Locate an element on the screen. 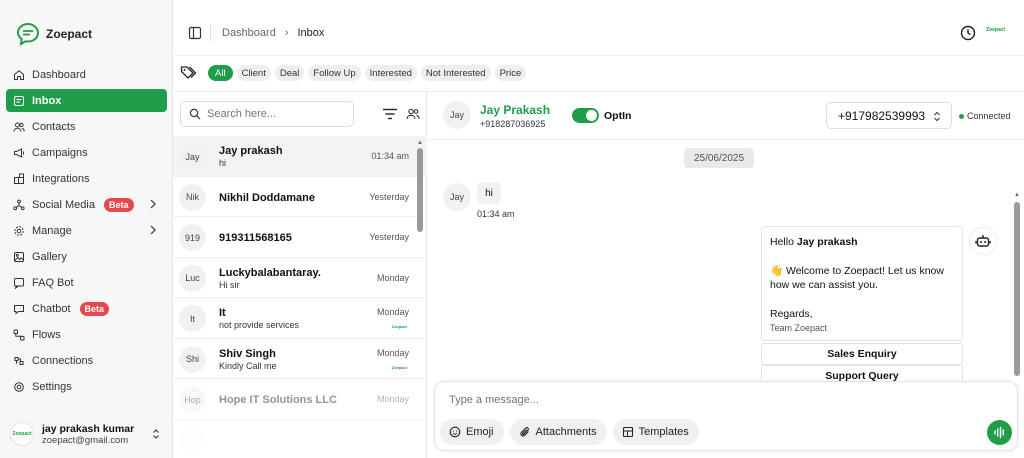 This screenshot has width=1024, height=458. settings-icon is located at coordinates (19, 386).